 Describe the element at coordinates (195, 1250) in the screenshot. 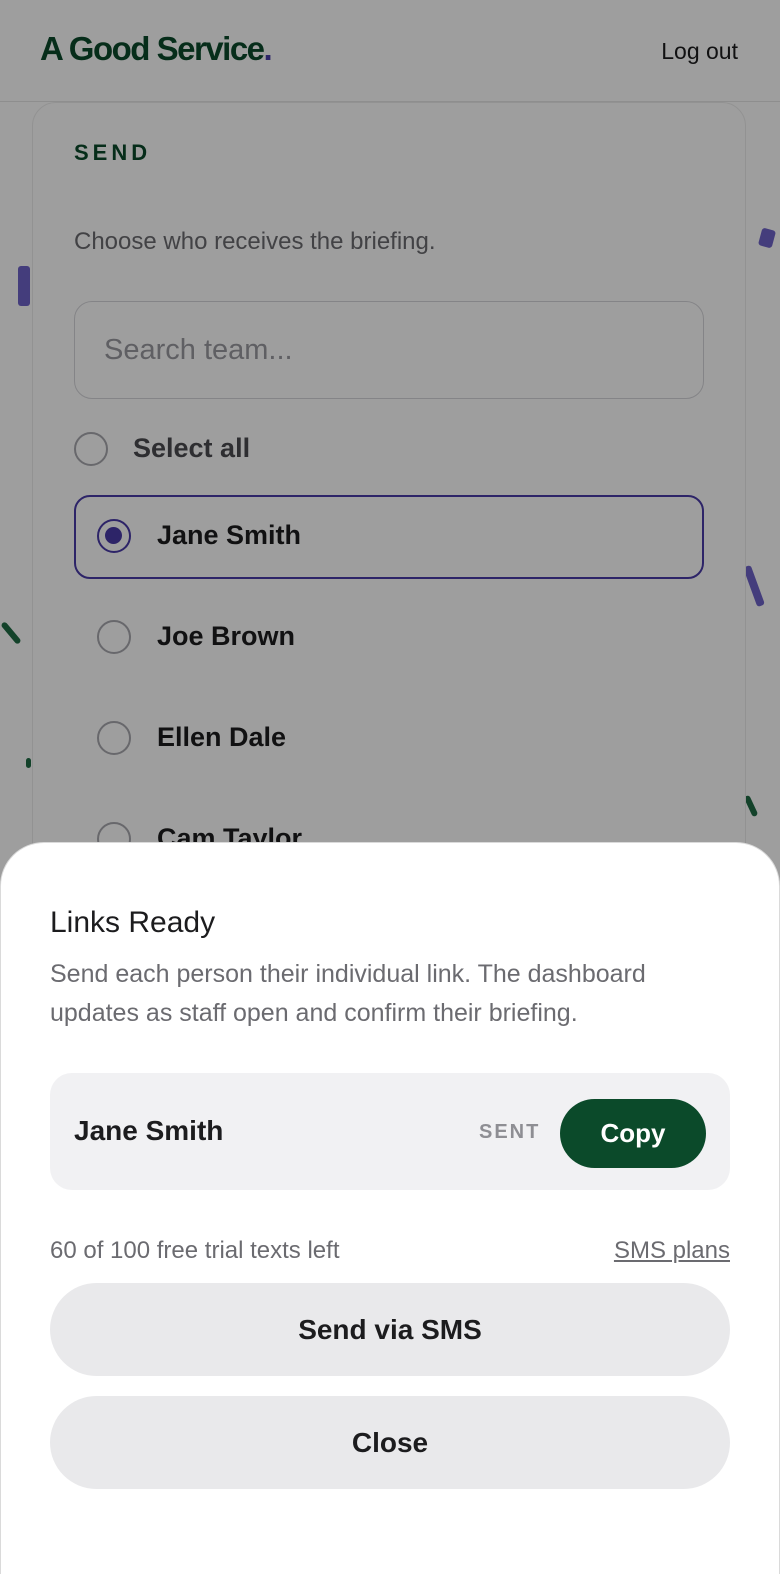

I see `trial-count-text: 60 of 100 free trial texts left` at that location.